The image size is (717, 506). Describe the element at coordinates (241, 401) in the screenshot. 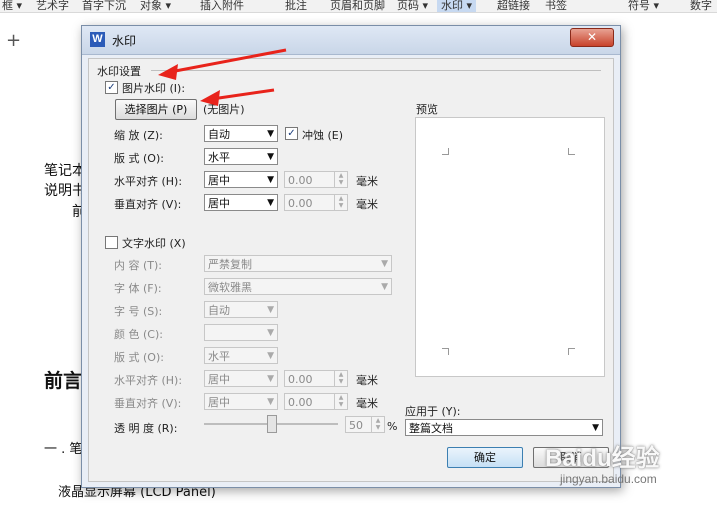

I see `text-valign-select: 居中 ▼` at that location.